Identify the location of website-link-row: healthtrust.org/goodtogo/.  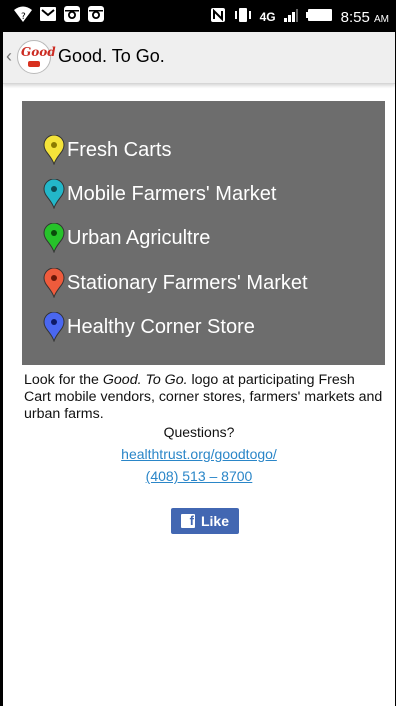
(199, 454).